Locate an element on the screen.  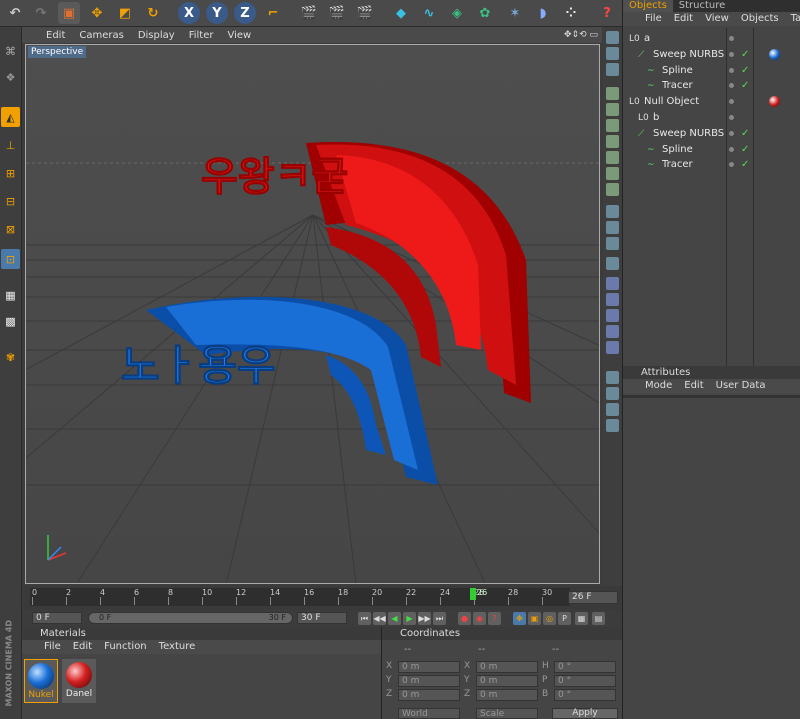
objects-menu-view: View is located at coordinates (717, 19).